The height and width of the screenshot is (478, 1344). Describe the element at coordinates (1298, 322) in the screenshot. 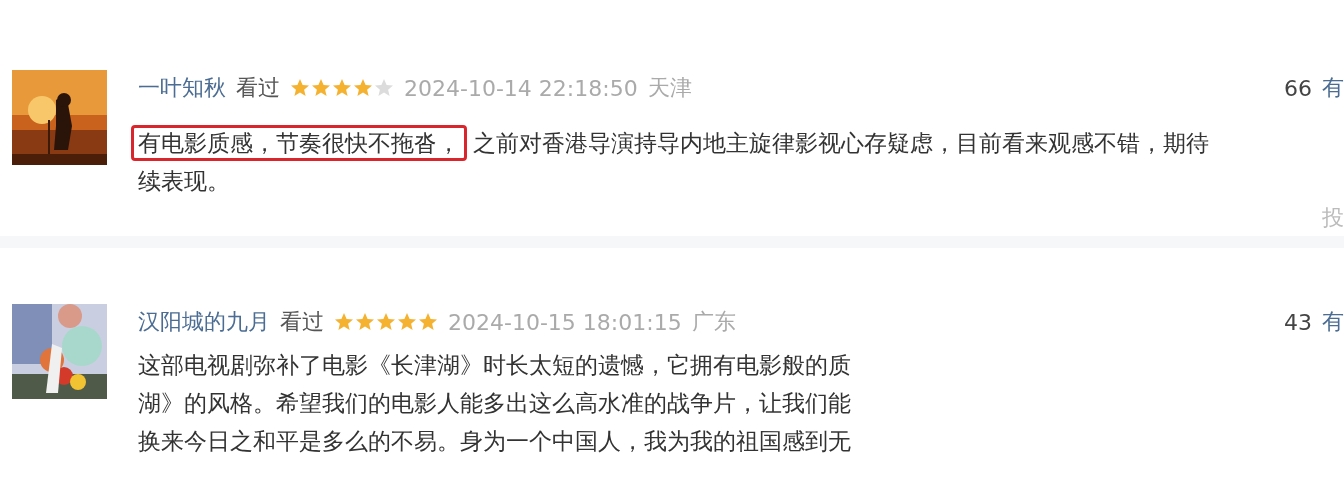

I see `vote-count: 43` at that location.